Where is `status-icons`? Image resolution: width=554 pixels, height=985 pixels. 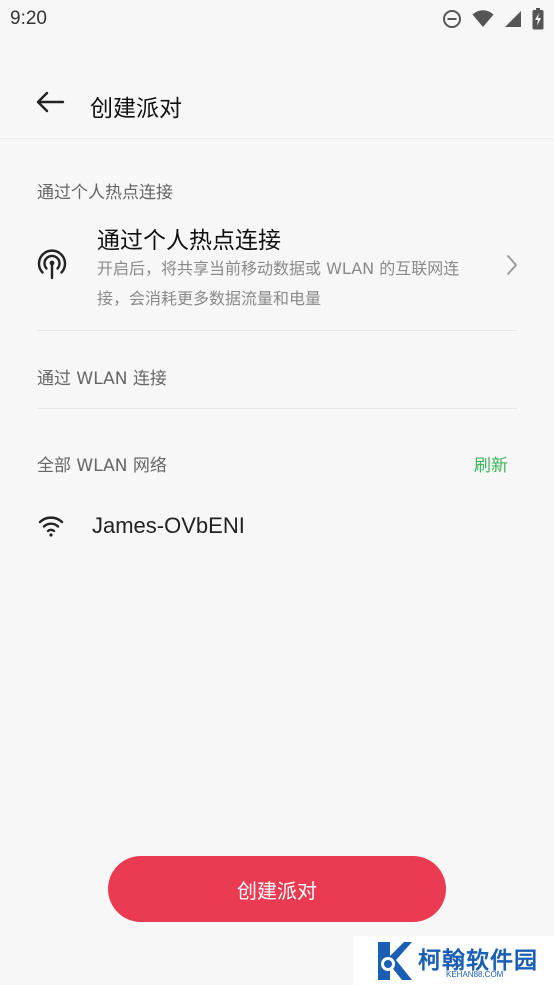
status-icons is located at coordinates (493, 19).